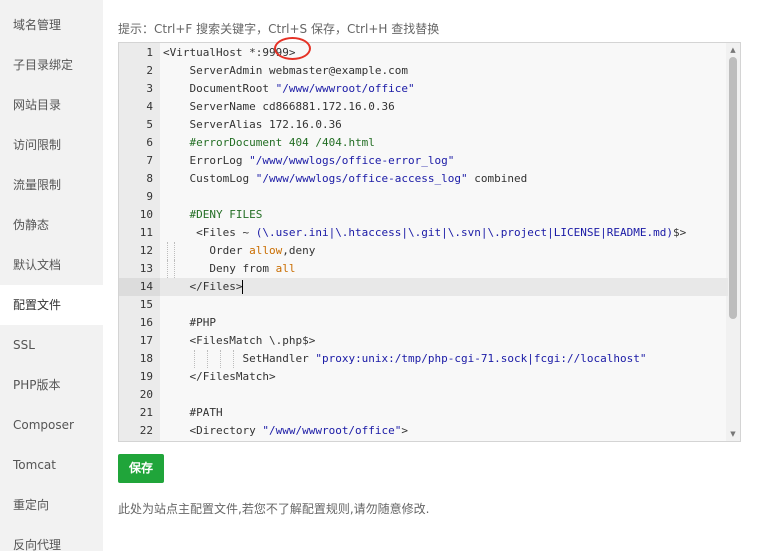 This screenshot has height=551, width=762. I want to click on line-number: 4, so click(149, 106).